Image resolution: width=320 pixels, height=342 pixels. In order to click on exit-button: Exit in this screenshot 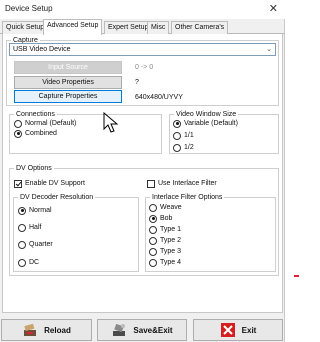, I will do `click(238, 330)`.